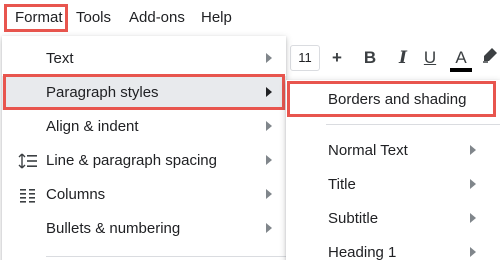  I want to click on menu-item-align-indent: Align & indent, so click(144, 127).